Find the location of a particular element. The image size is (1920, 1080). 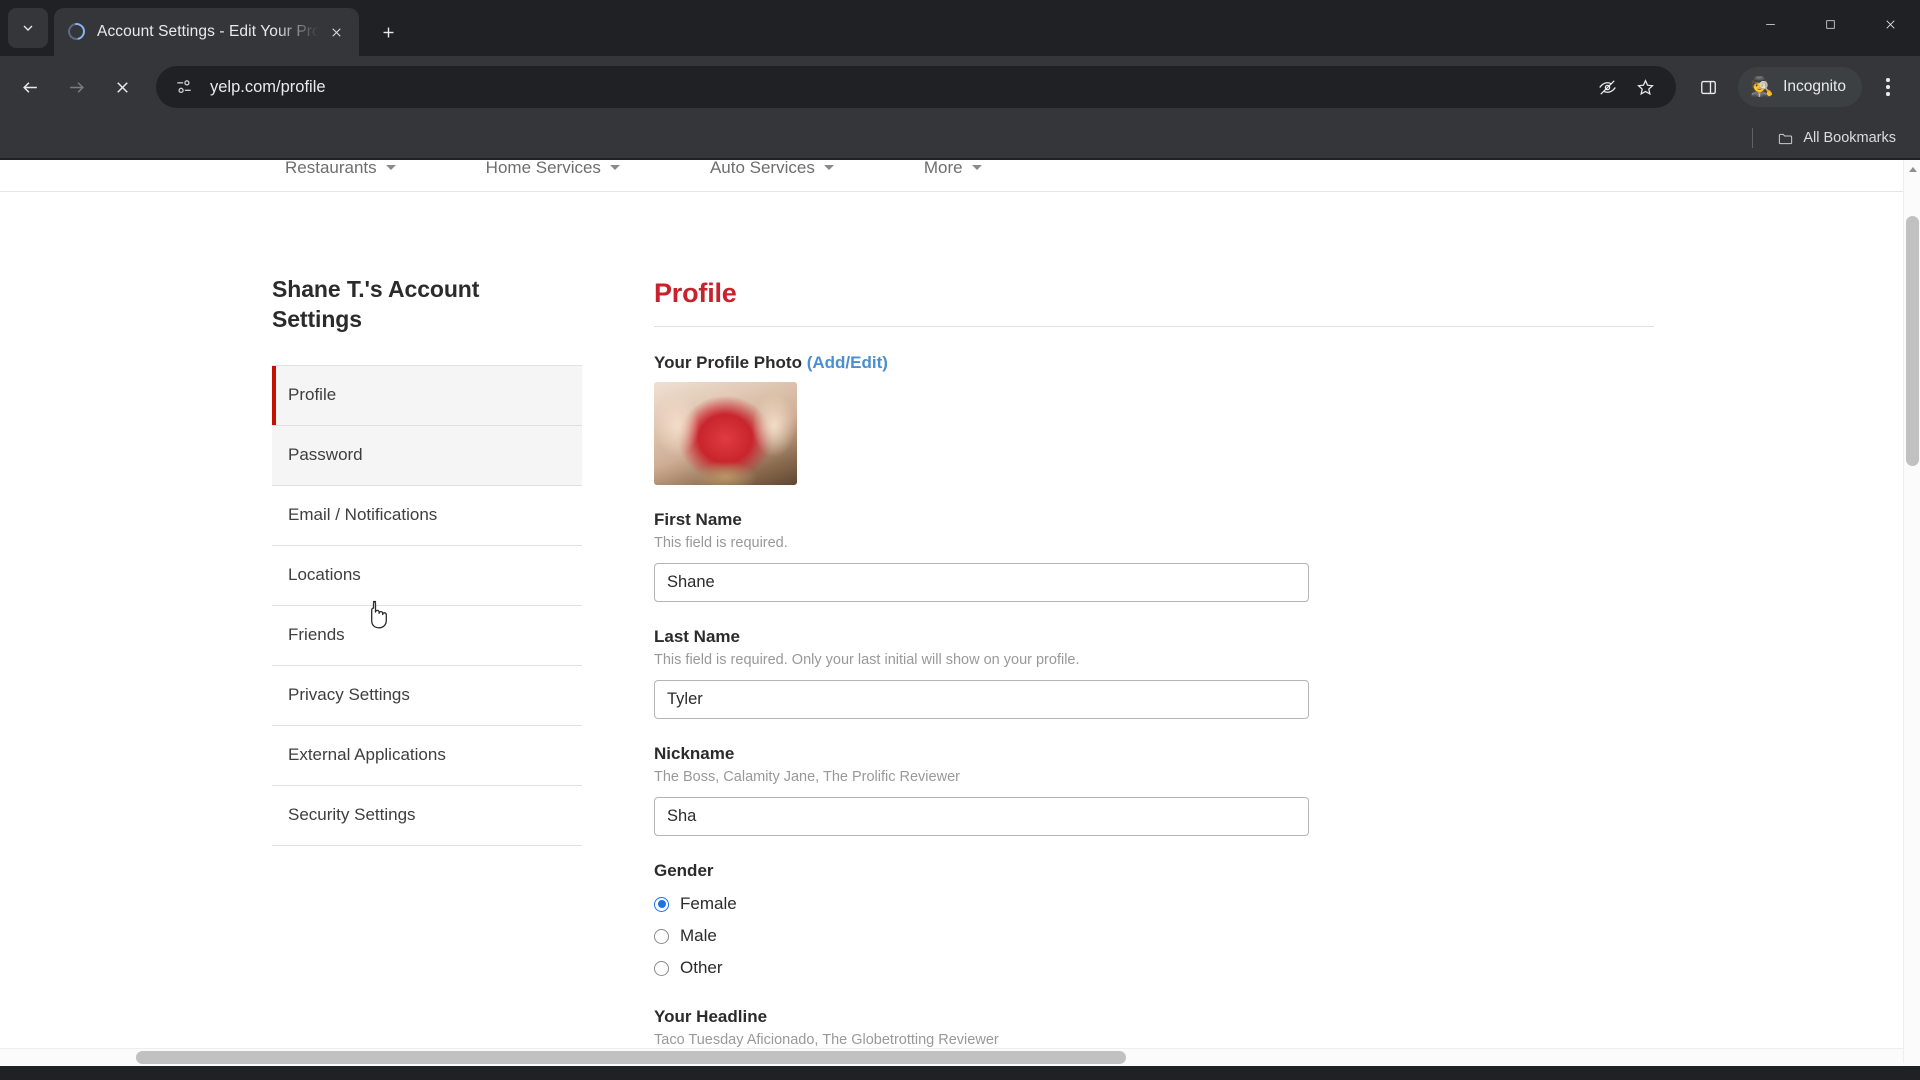

bookmarks-bar: All Bookmarks is located at coordinates (960, 138).